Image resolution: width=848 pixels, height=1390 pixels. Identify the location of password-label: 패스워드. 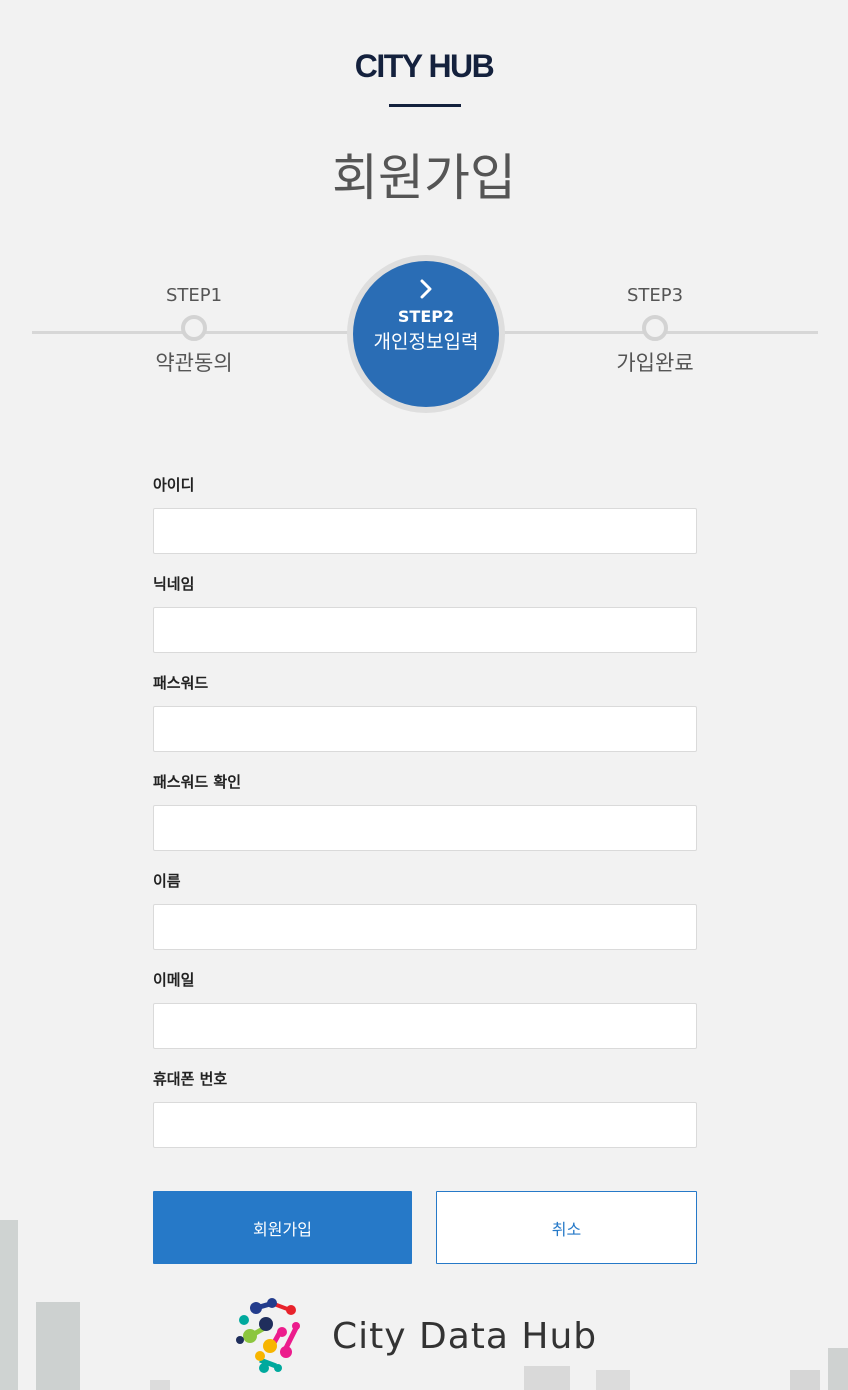
(181, 683).